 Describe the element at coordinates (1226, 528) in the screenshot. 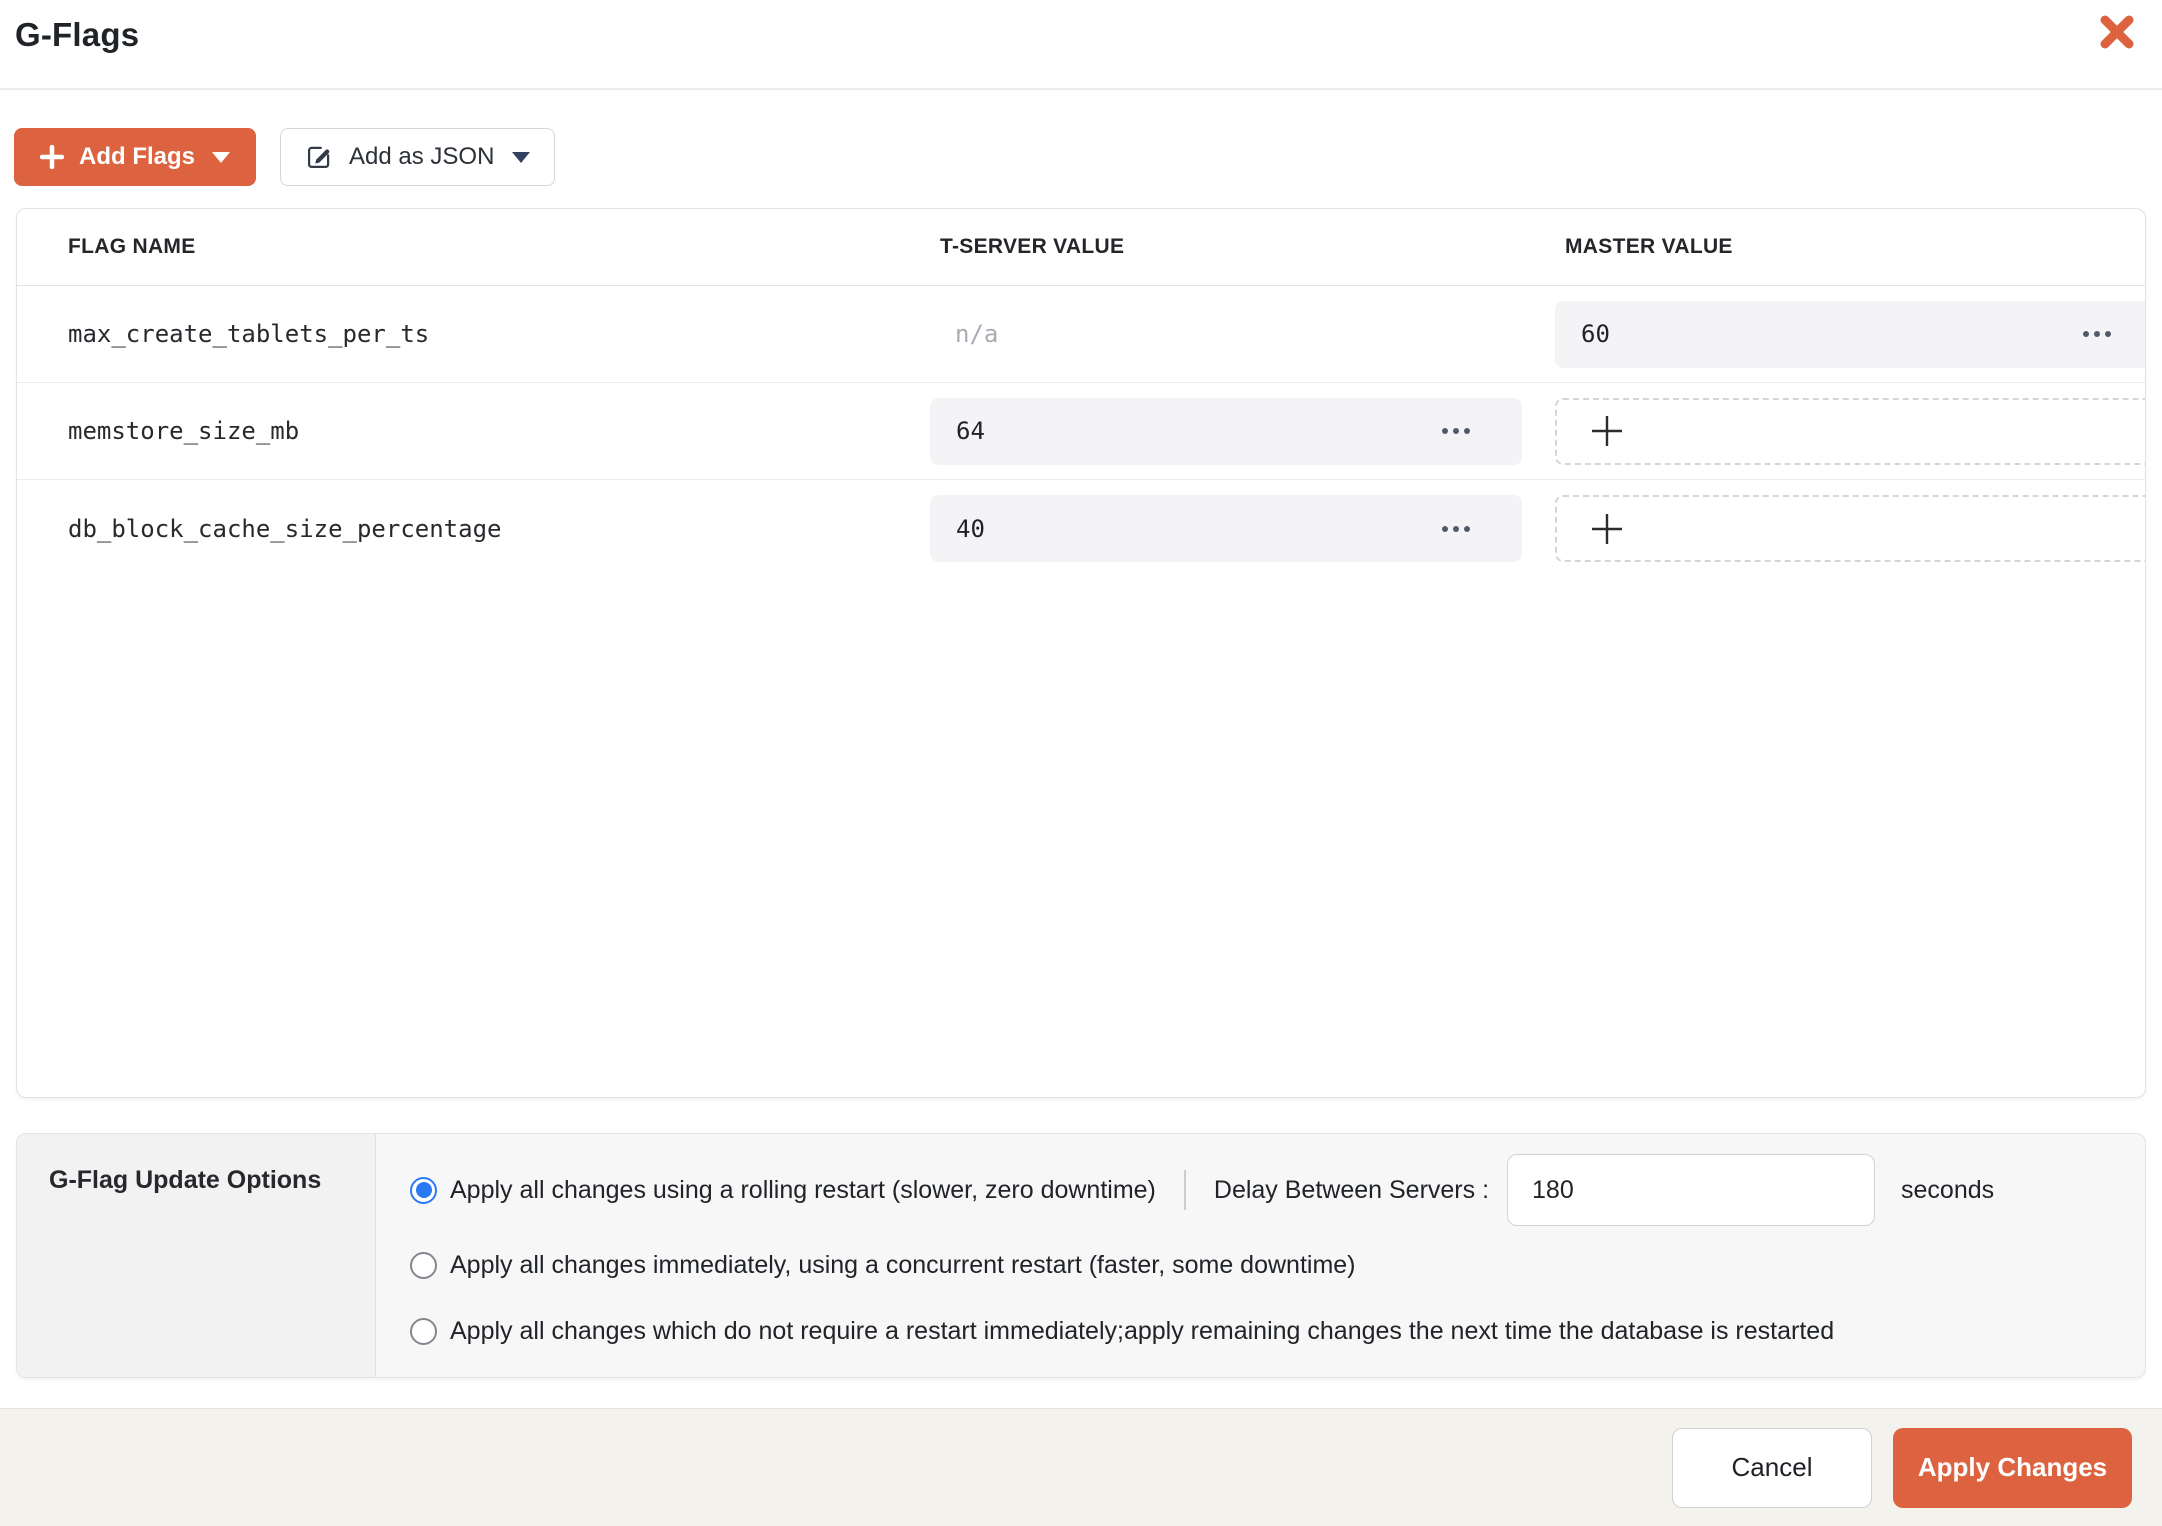

I see `tserver-value-field: 40` at that location.